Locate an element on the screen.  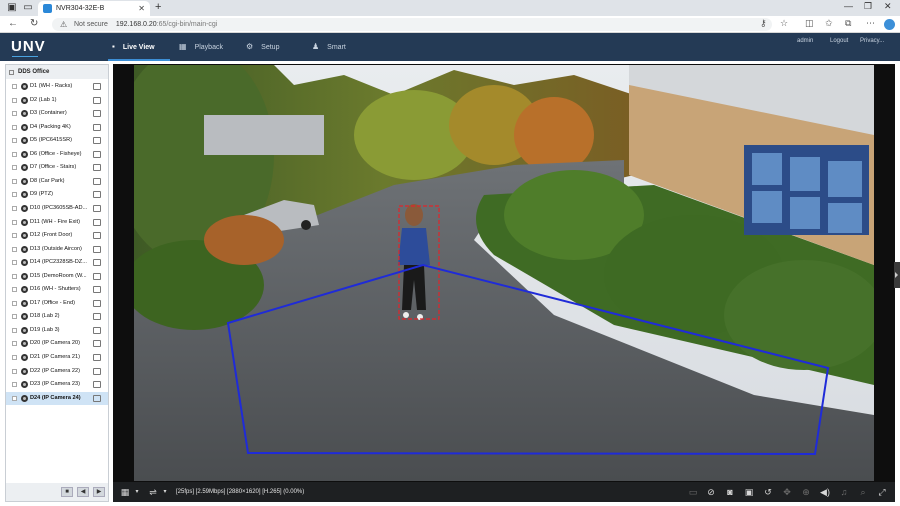
key-icon: ⚷ is located at coordinates (763, 23).